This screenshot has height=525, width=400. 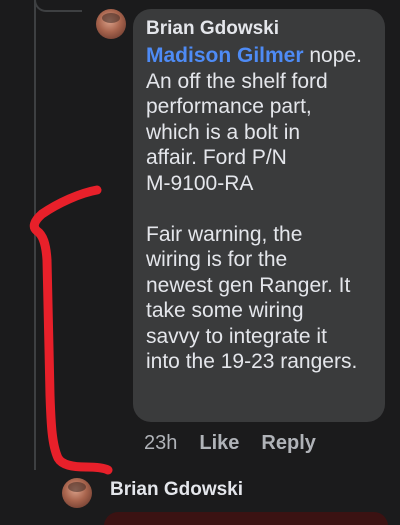 I want to click on thread-connector-elbow, so click(x=58, y=6).